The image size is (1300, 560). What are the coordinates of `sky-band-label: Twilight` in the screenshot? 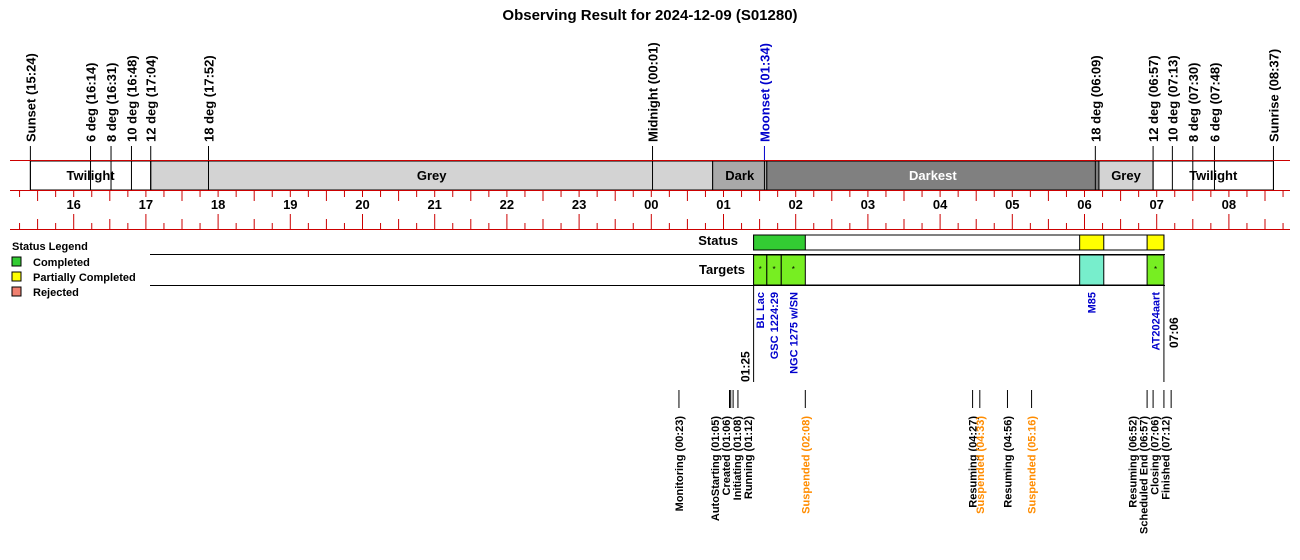 It's located at (1213, 175).